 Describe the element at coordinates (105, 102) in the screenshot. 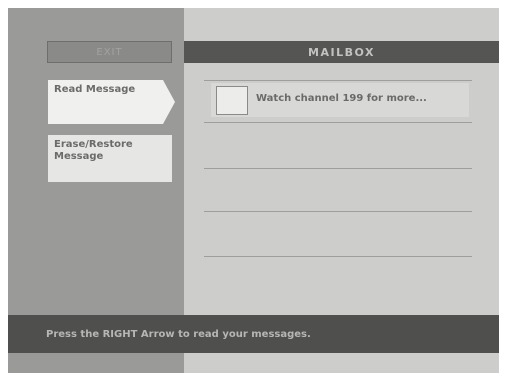

I see `menu-item-read-message: Read Message` at that location.